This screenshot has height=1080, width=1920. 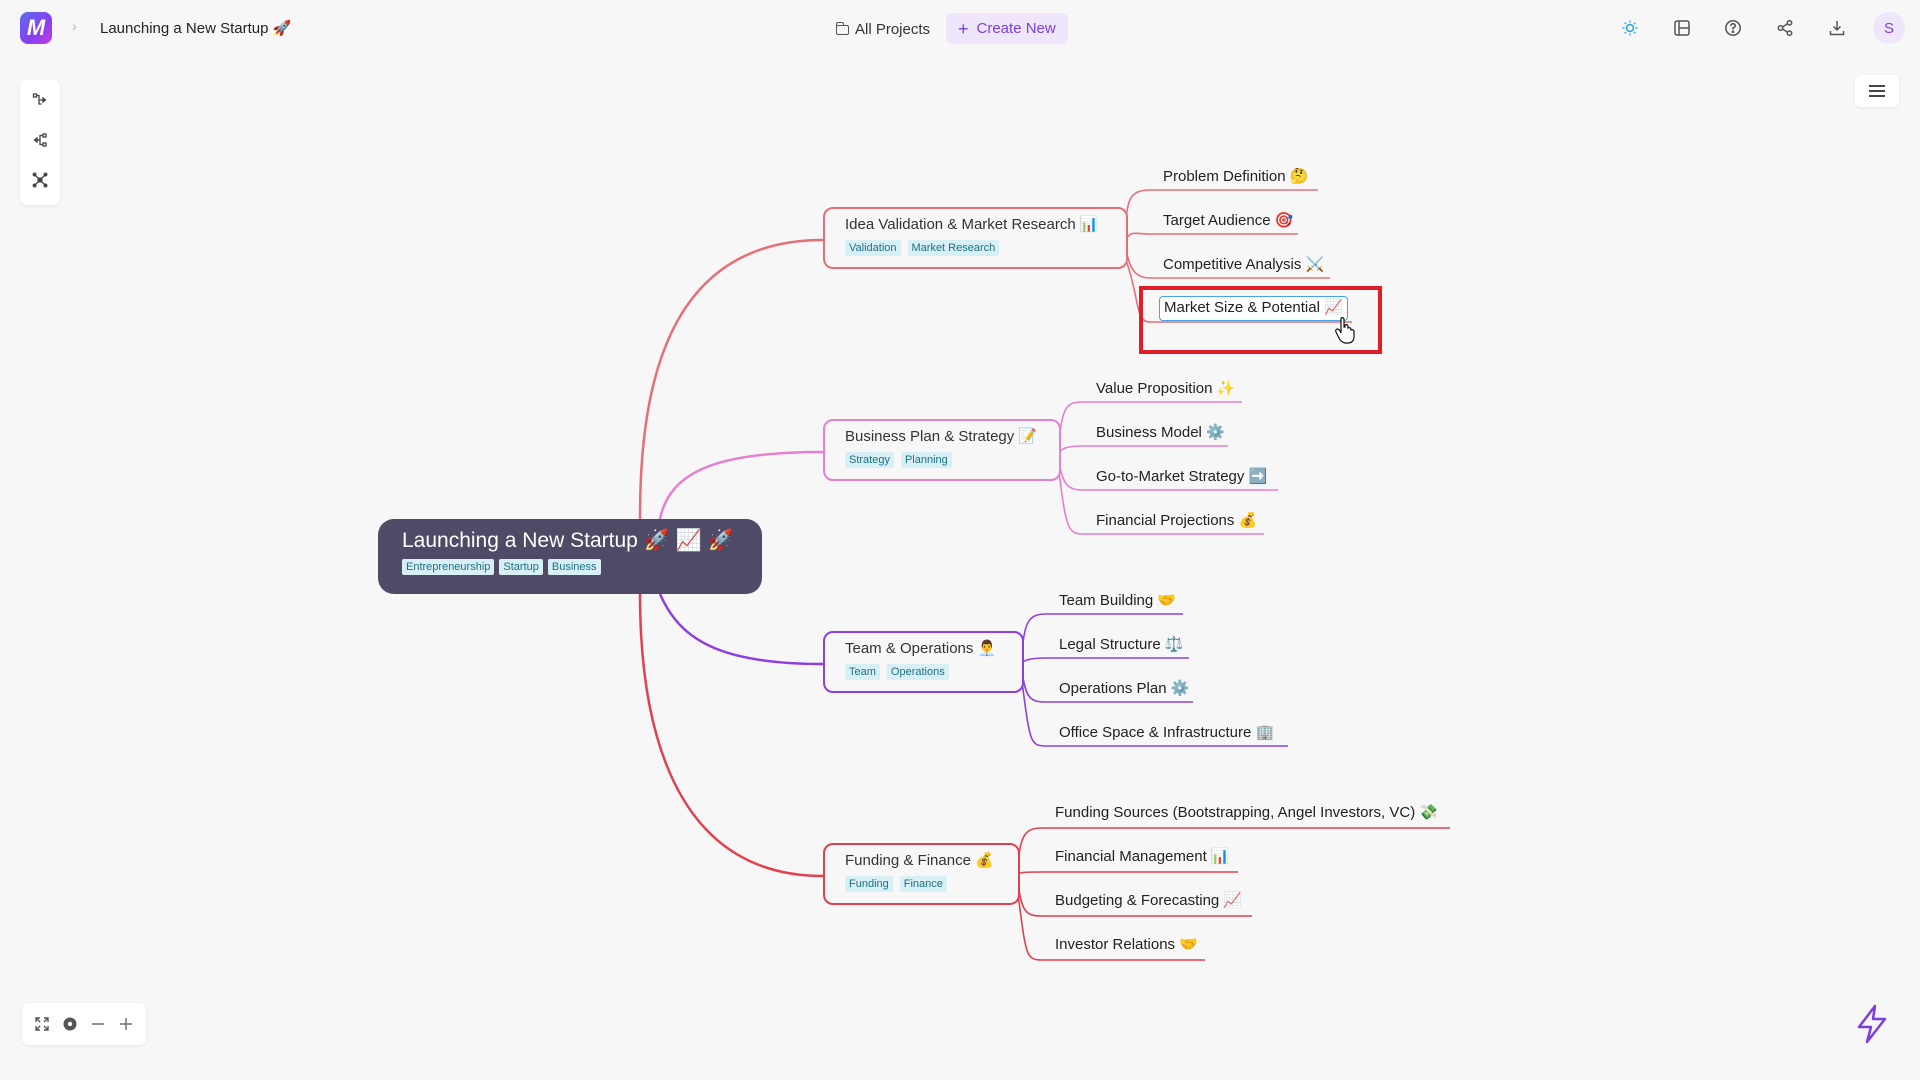 I want to click on tag: Market Research, so click(x=953, y=248).